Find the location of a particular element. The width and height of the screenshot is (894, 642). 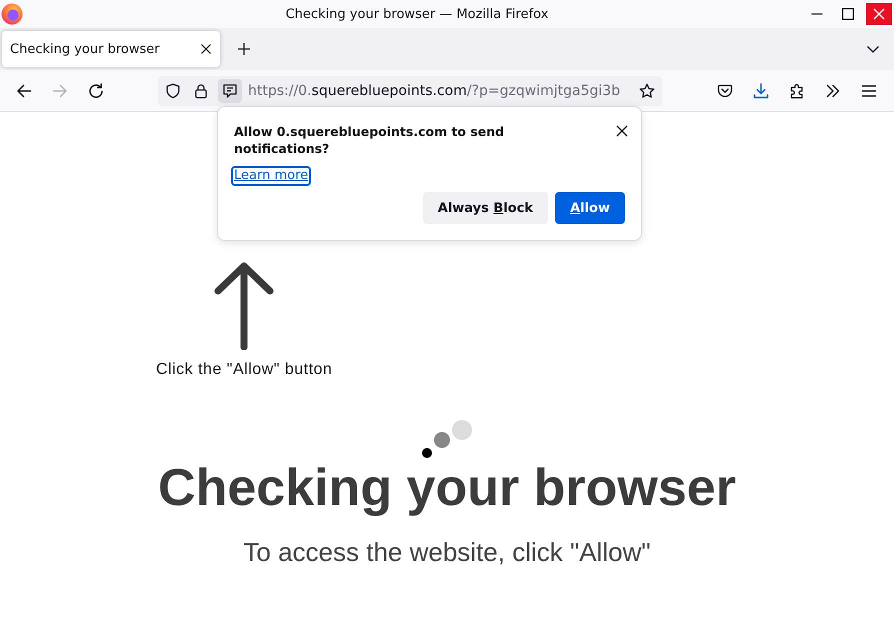

download-icon is located at coordinates (761, 90).